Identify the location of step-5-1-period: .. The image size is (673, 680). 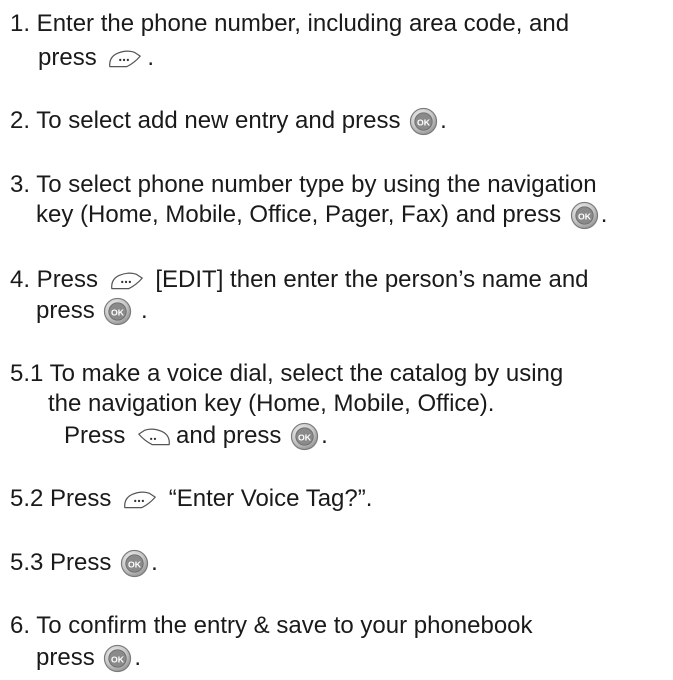
(324, 435).